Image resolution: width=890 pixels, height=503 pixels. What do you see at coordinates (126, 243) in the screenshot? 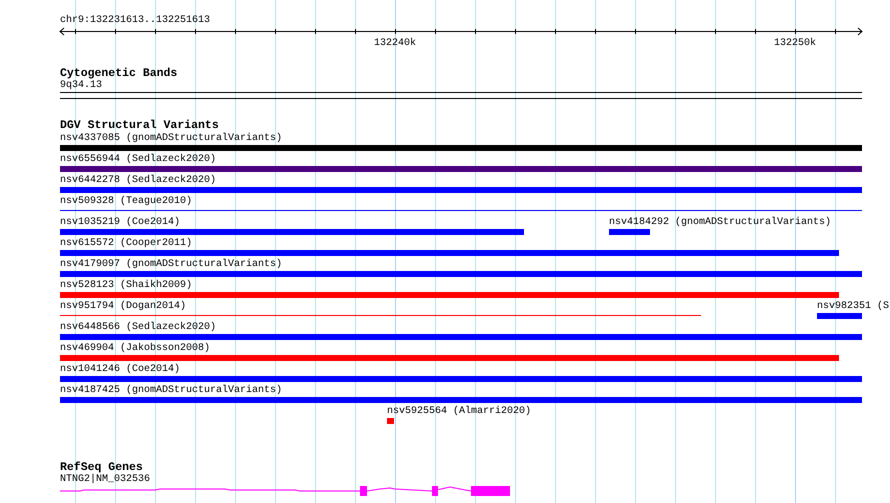
I see `variant-label: nsv615572 (Cooper2011)` at bounding box center [126, 243].